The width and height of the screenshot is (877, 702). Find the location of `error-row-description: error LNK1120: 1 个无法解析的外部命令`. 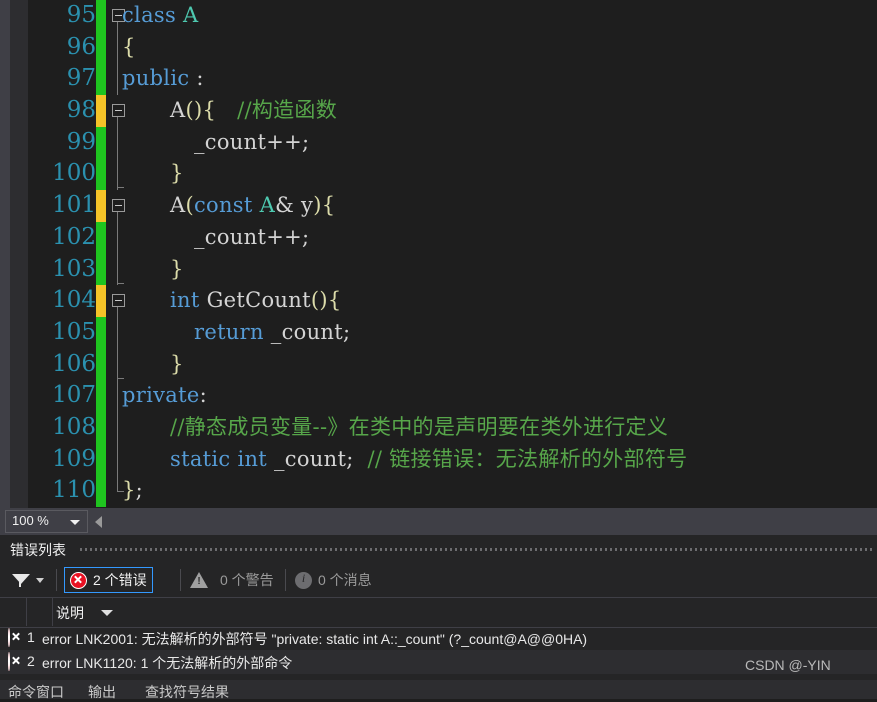

error-row-description: error LNK1120: 1 个无法解析的外部命令 is located at coordinates (167, 663).